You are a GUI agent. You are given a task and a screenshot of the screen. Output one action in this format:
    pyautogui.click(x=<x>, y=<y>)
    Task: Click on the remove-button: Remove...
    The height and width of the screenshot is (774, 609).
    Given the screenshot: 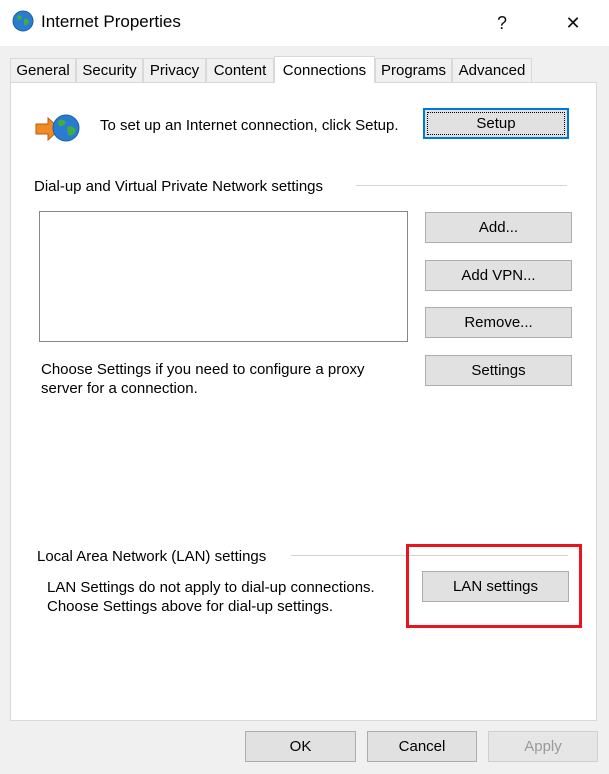 What is the action you would take?
    pyautogui.click(x=498, y=322)
    